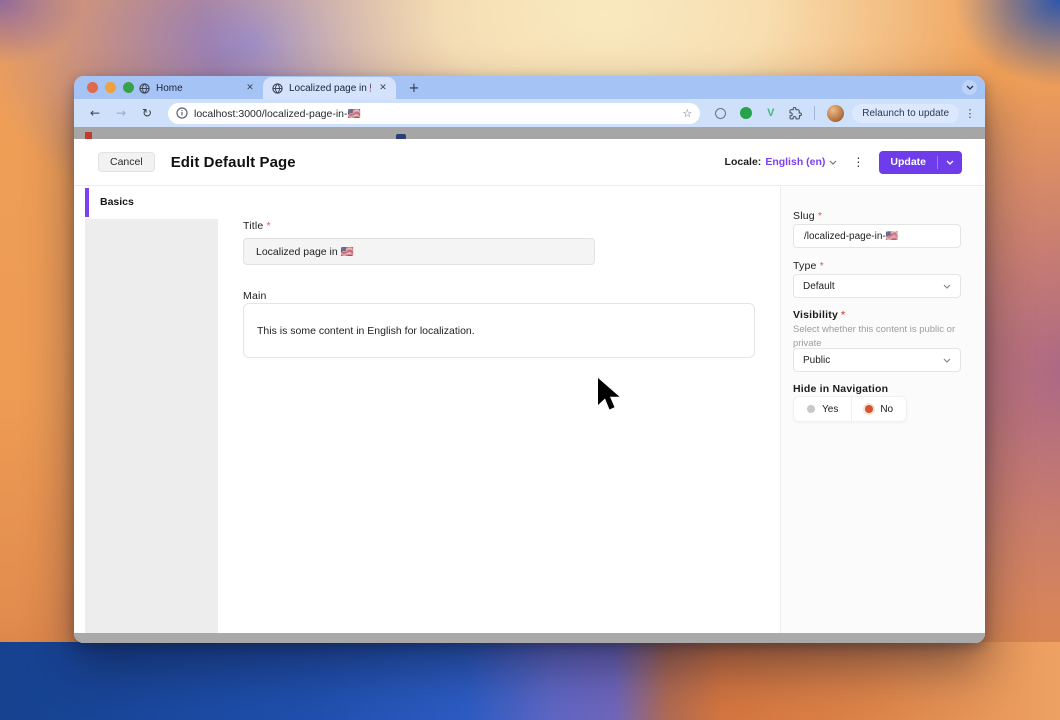 This screenshot has width=1060, height=720. I want to click on tab-strip: Home ✕ Localized page in 🇺🇸 ✕ +, so click(529, 87).